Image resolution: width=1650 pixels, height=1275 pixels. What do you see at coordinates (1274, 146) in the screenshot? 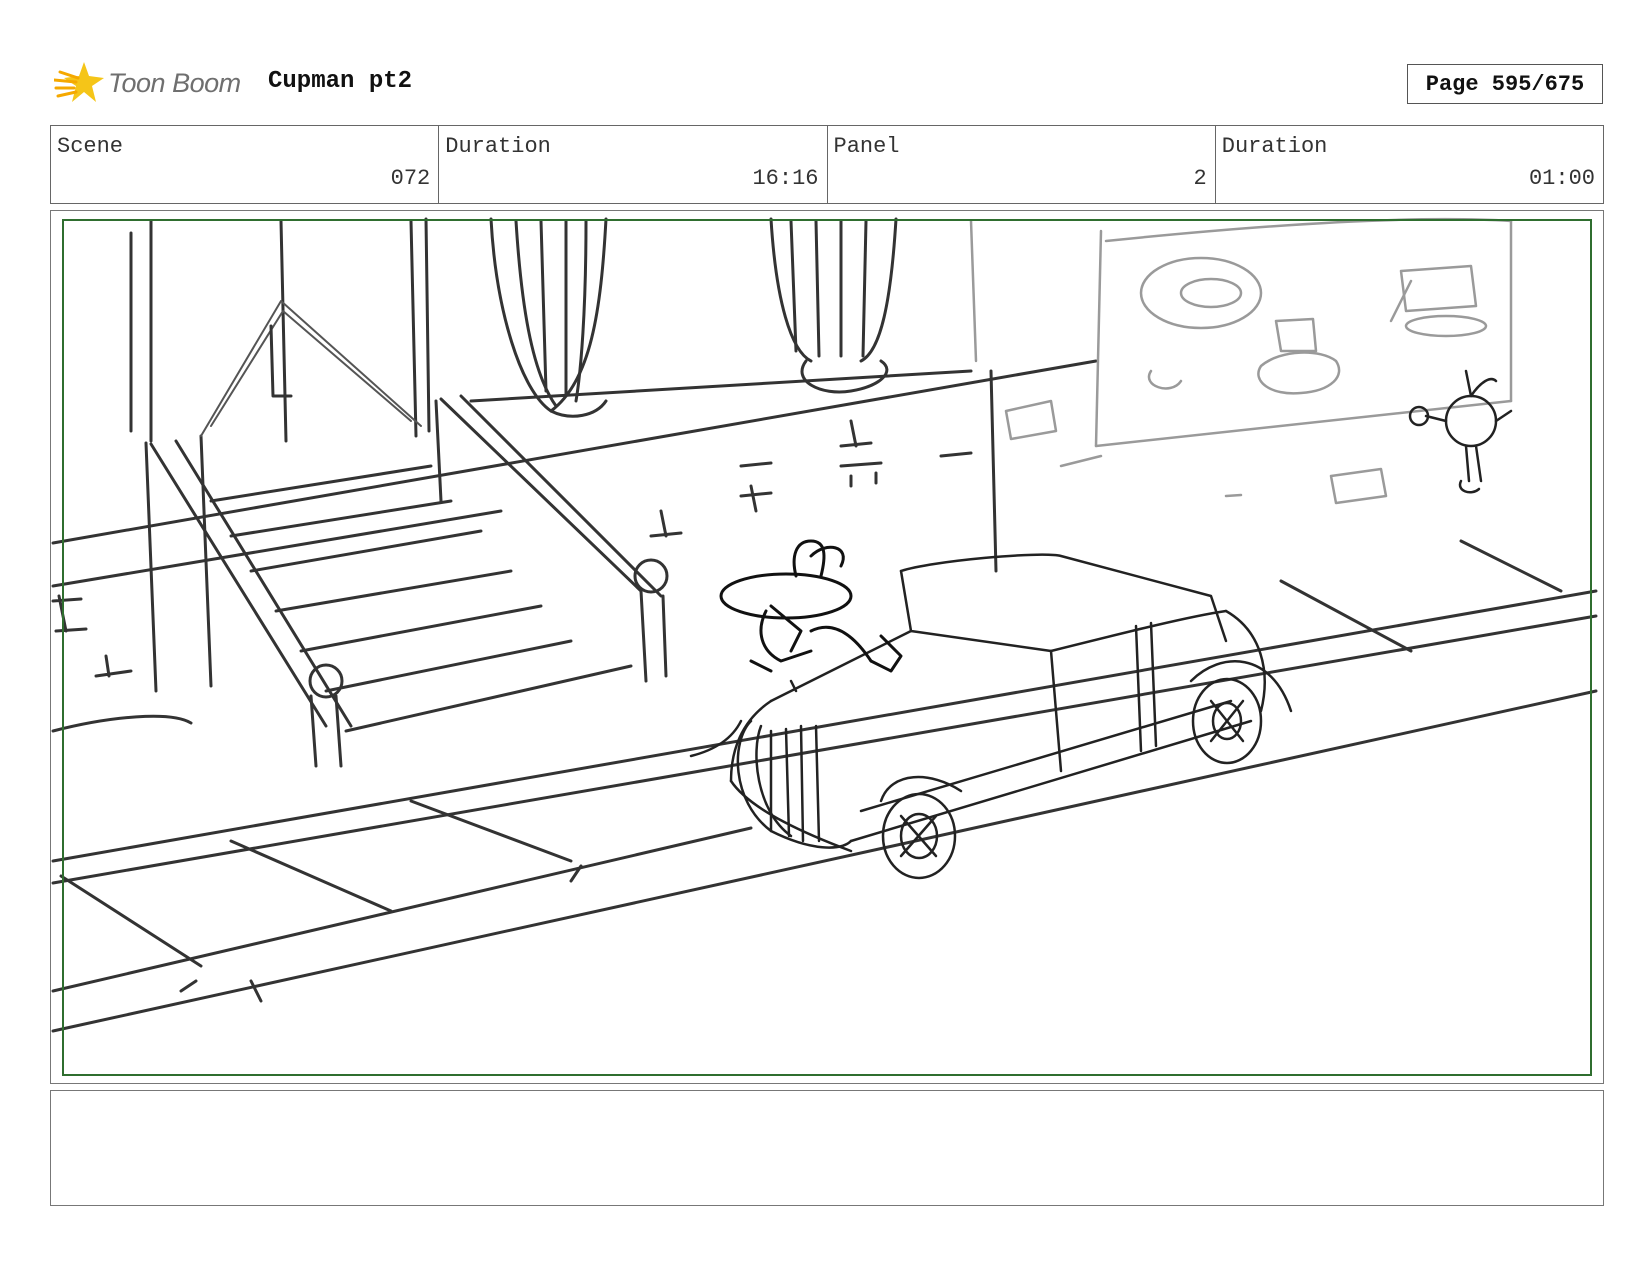
I see `panel-duration-label: Duration` at bounding box center [1274, 146].